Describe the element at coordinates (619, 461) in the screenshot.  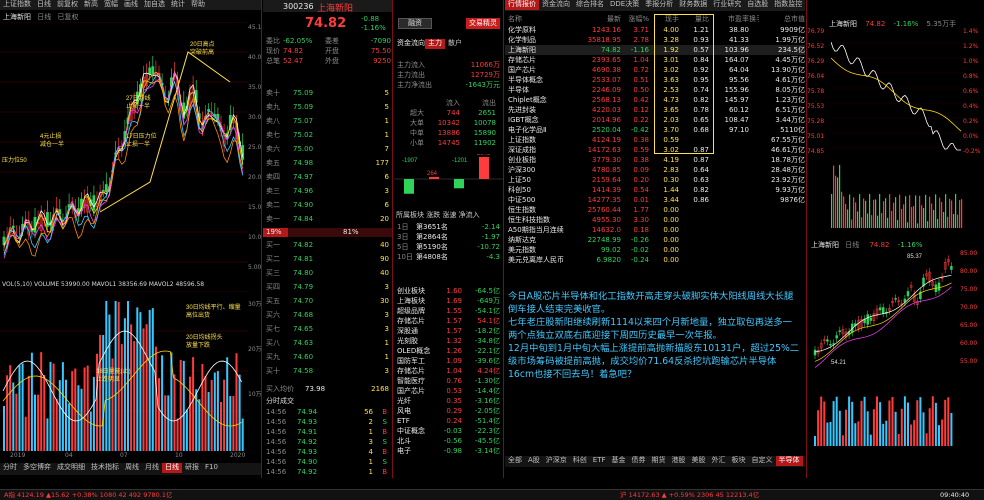
I see `table-bottom-tab-5: 基金` at that location.